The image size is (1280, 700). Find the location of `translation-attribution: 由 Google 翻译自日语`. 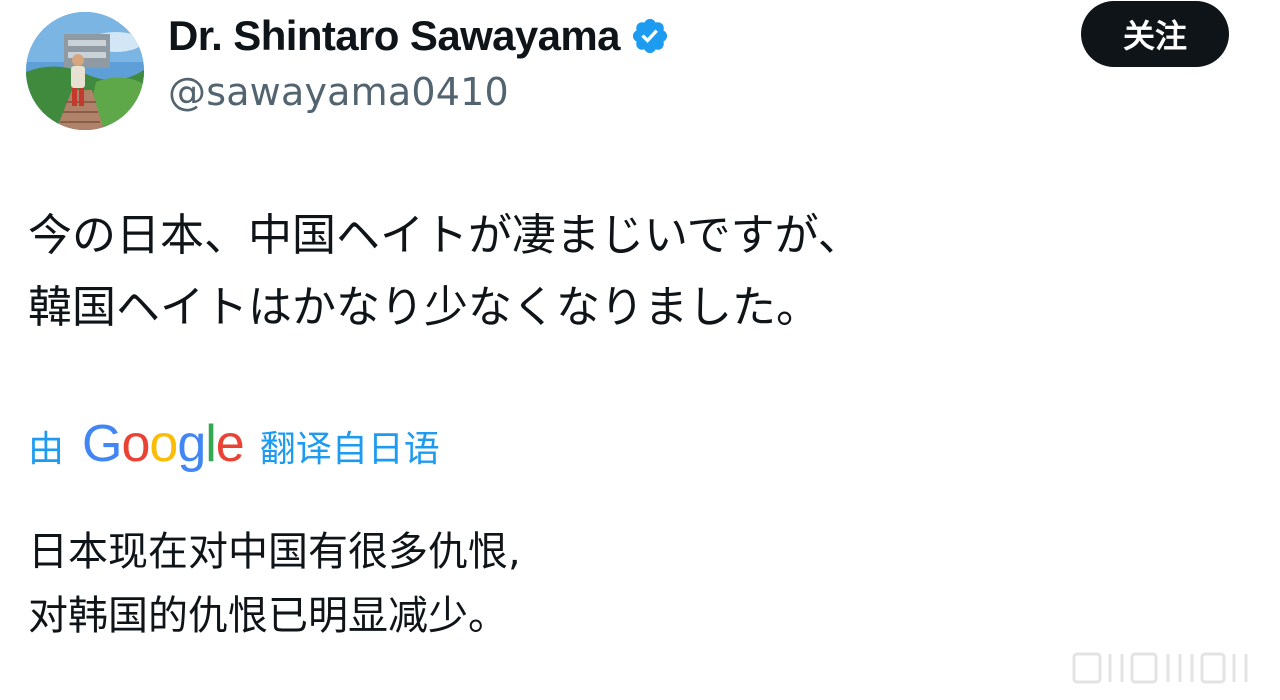

translation-attribution: 由 Google 翻译自日语 is located at coordinates (234, 446).